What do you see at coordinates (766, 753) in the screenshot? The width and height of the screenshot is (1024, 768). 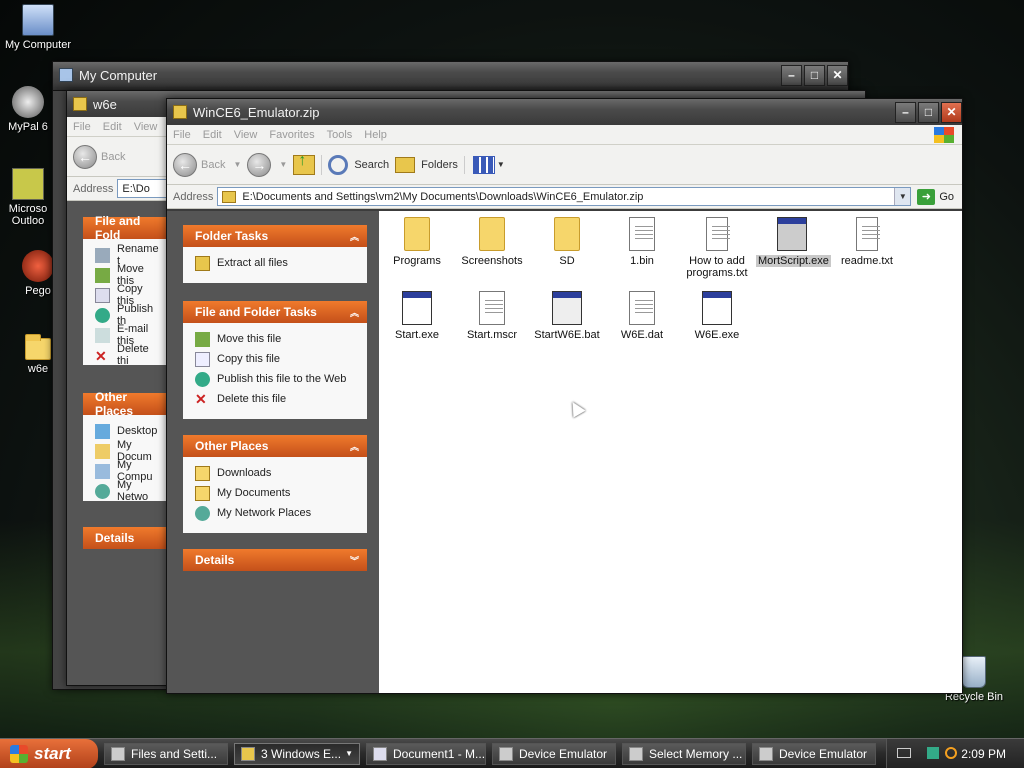 I see `device-icon` at bounding box center [766, 753].